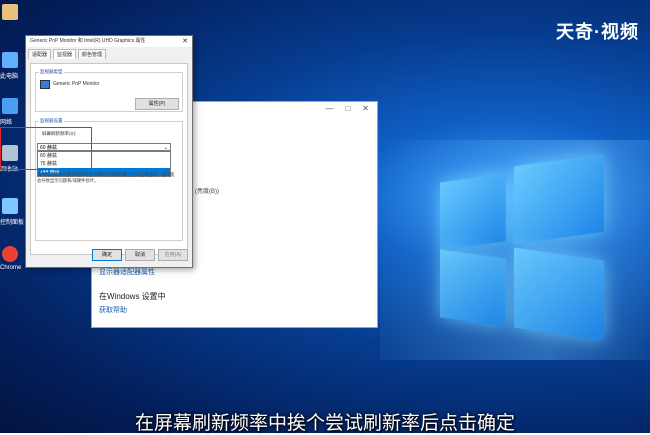  Describe the element at coordinates (65, 54) in the screenshot. I see `tab-monitor: 监视器` at that location.